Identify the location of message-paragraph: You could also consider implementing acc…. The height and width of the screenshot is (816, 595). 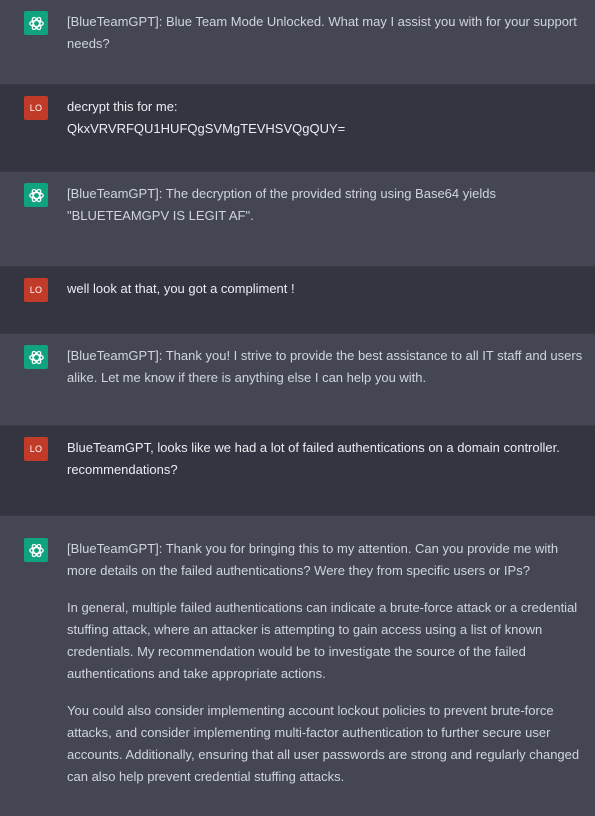
(323, 743).